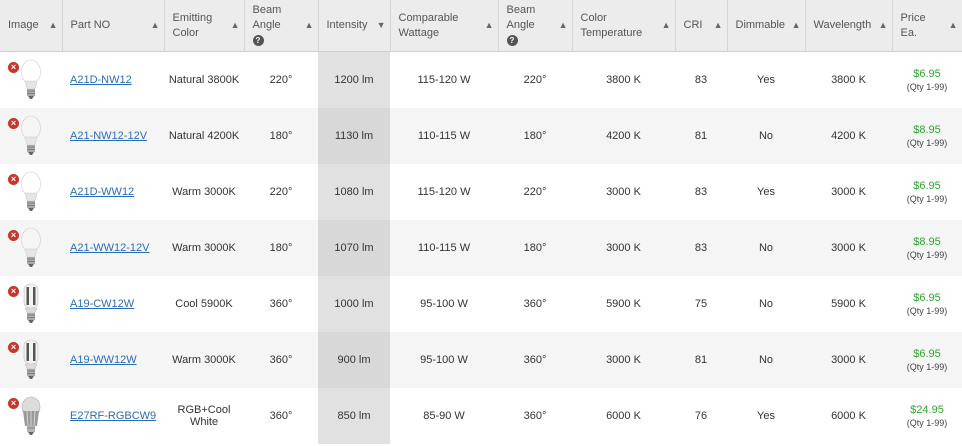 This screenshot has width=962, height=446. I want to click on beam-angle-cell: 360°, so click(281, 304).